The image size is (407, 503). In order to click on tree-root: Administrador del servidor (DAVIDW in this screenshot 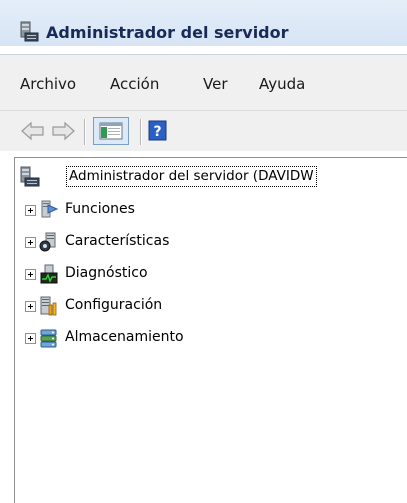, I will do `click(213, 176)`.